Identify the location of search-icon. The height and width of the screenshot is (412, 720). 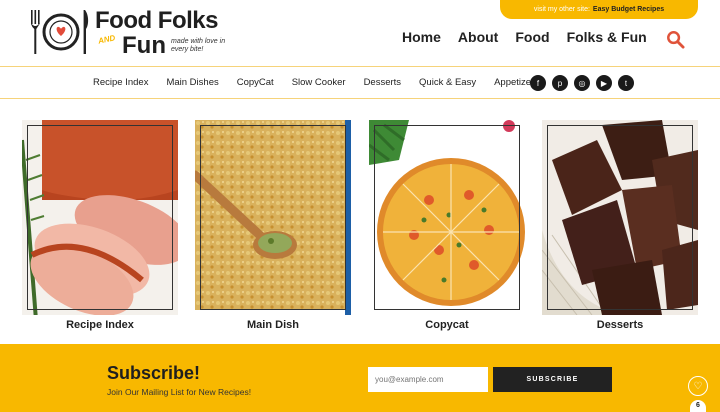
(675, 39).